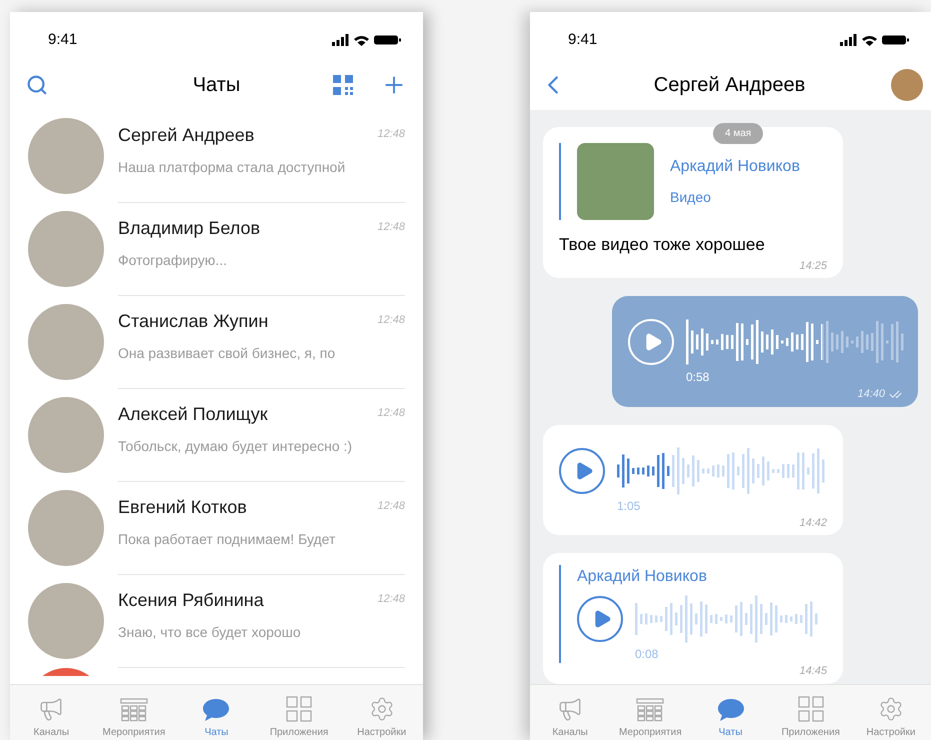  Describe the element at coordinates (647, 654) in the screenshot. I see `voice-duration: 0:08` at that location.